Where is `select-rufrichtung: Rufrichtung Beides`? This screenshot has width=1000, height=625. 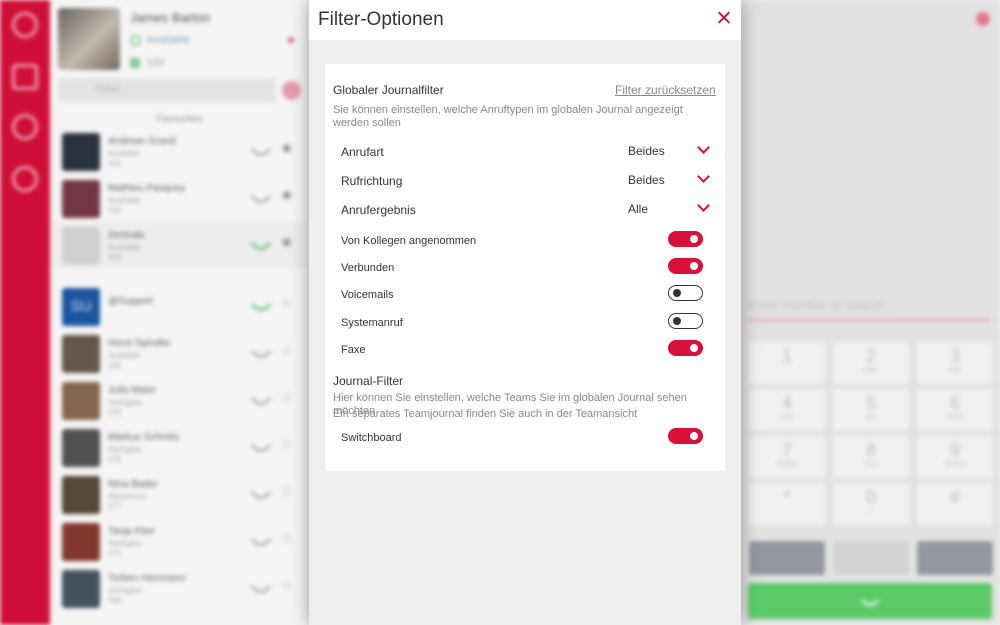
select-rufrichtung: Rufrichtung Beides is located at coordinates (528, 181).